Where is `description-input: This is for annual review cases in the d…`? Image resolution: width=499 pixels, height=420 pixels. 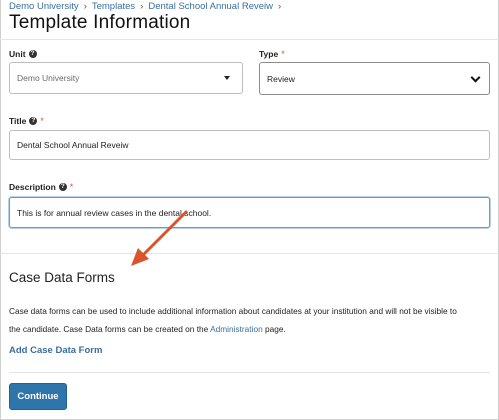 description-input: This is for annual review cases in the d… is located at coordinates (249, 212).